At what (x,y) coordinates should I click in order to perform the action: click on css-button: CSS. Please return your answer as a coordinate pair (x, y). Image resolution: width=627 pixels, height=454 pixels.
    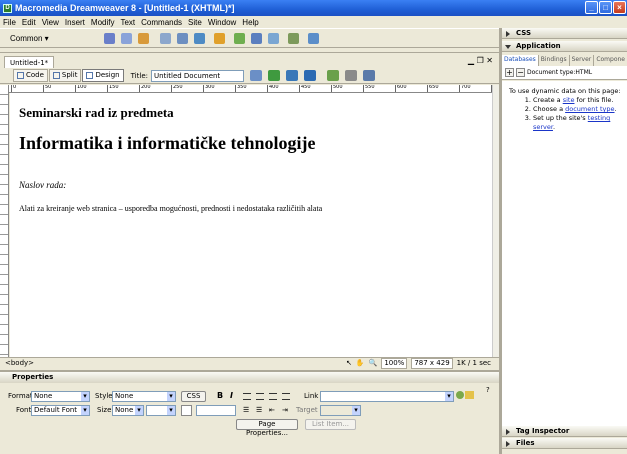
    Looking at the image, I should click on (193, 396).